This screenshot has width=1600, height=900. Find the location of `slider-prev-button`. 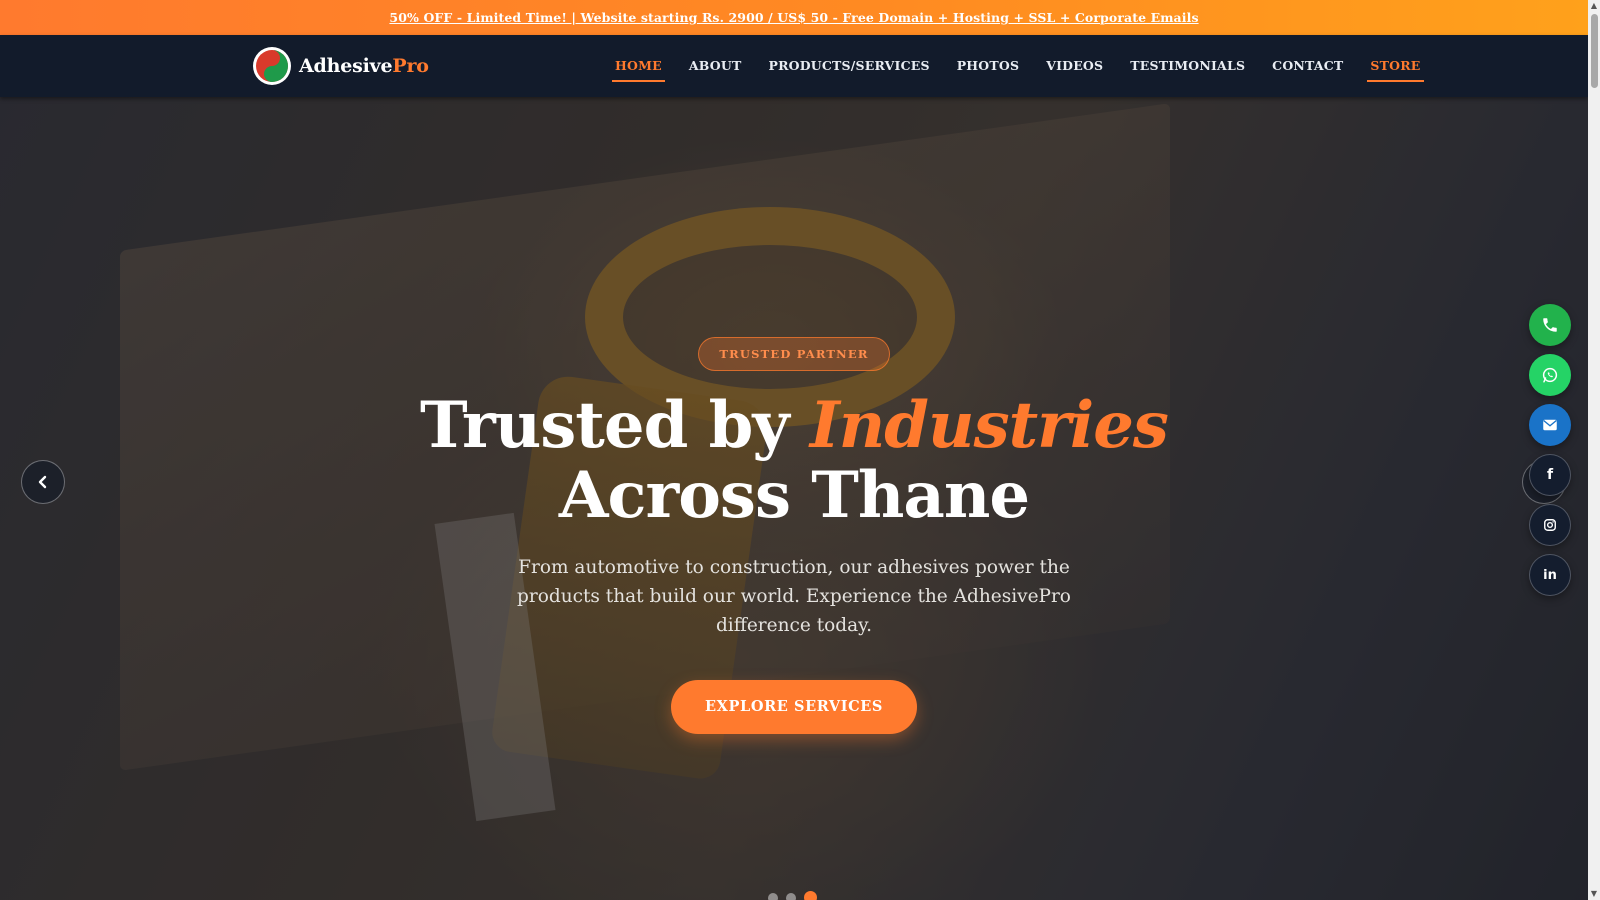

slider-prev-button is located at coordinates (43, 482).